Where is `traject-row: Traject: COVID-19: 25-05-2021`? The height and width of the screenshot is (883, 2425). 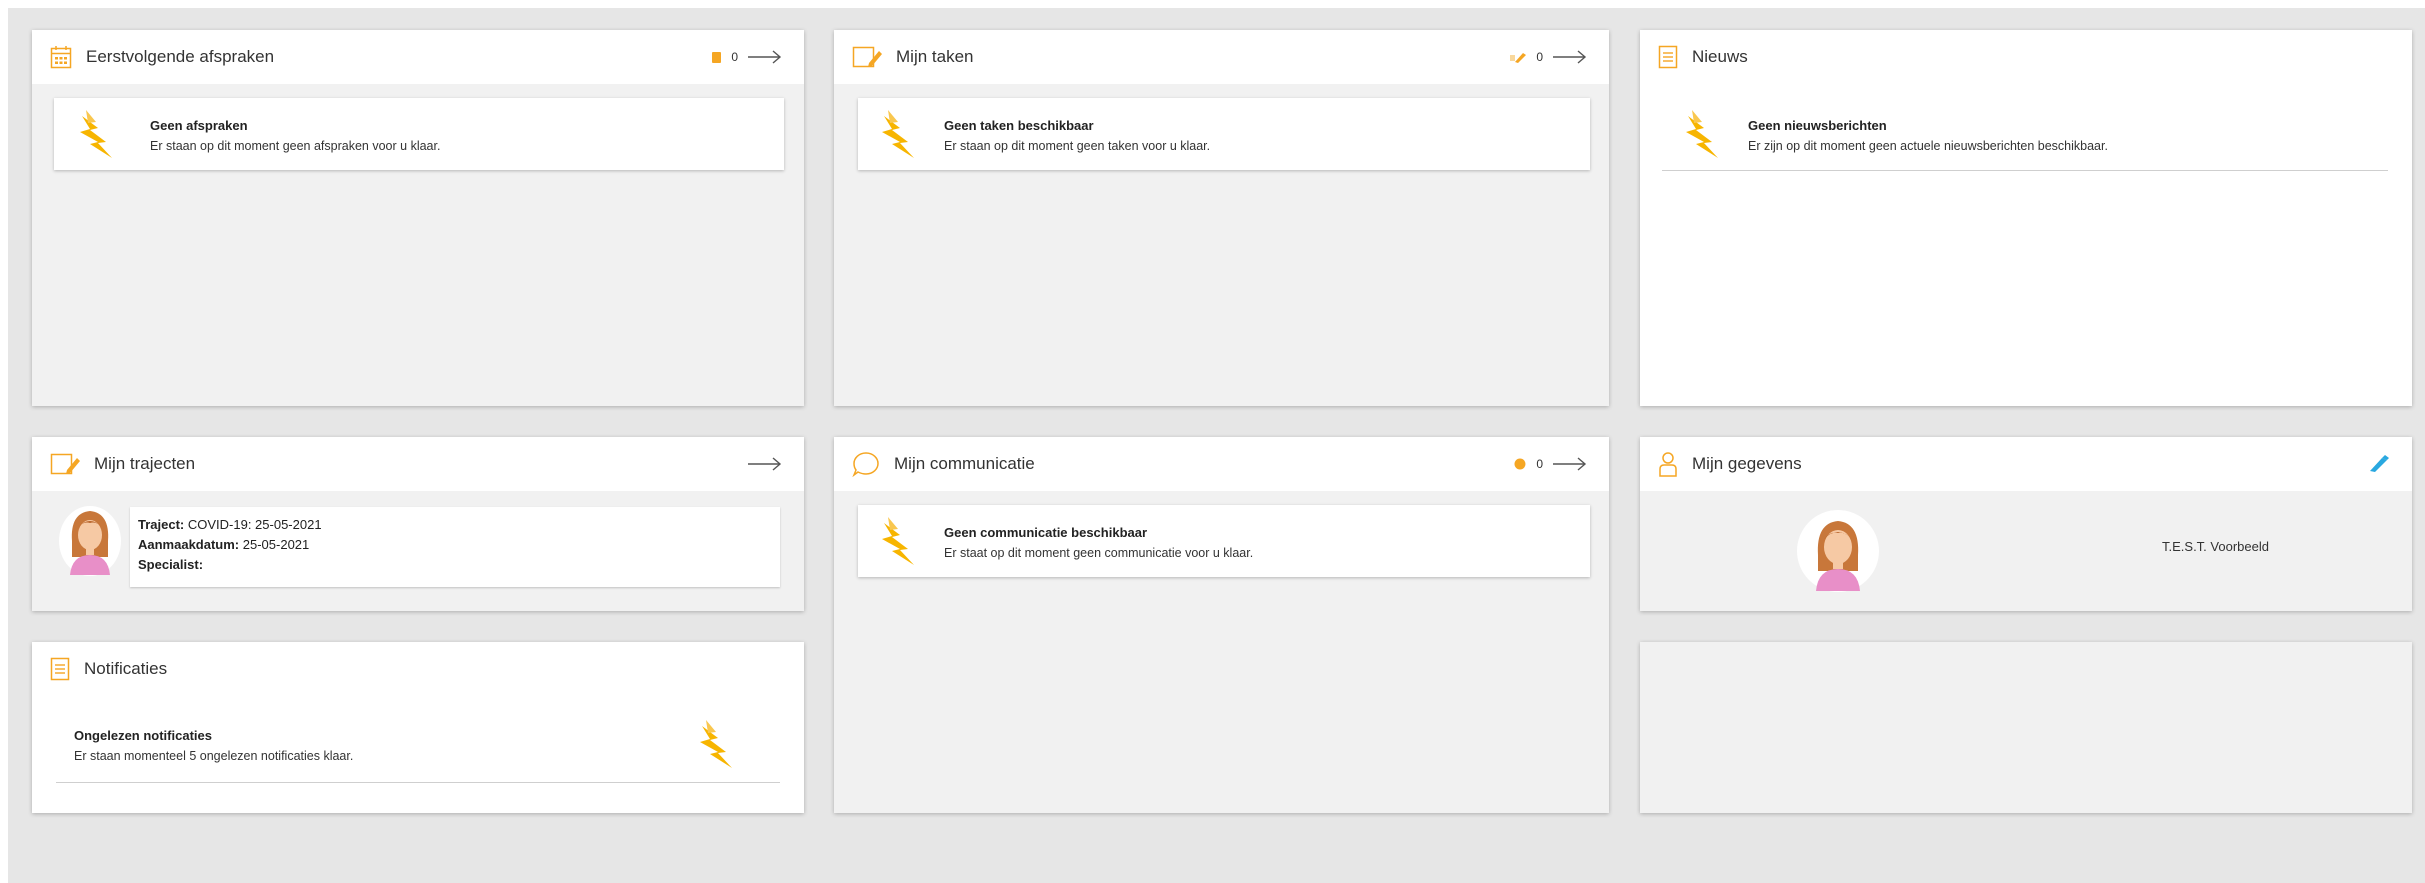
traject-row: Traject: COVID-19: 25-05-2021 is located at coordinates (230, 525).